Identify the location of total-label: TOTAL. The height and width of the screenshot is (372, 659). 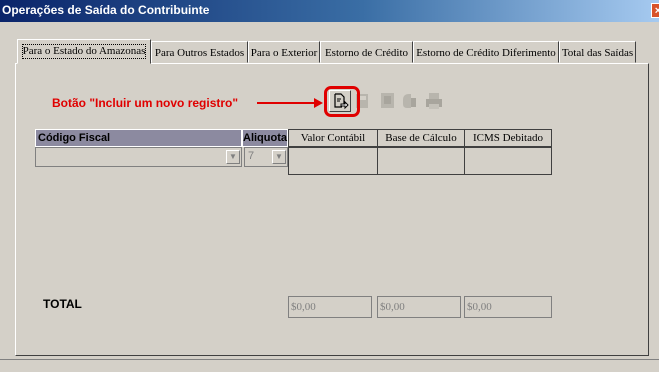
(62, 304).